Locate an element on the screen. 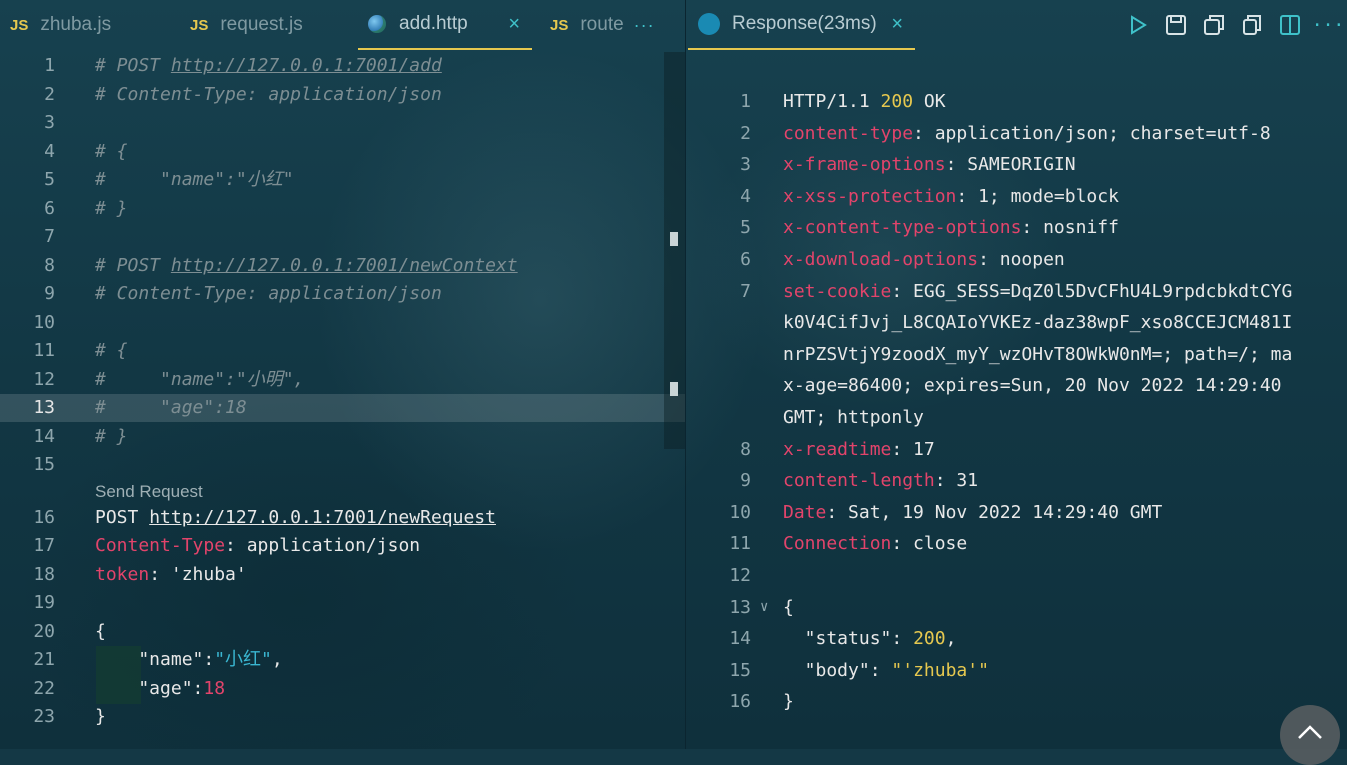  response-token: : nosniff is located at coordinates (1070, 228).